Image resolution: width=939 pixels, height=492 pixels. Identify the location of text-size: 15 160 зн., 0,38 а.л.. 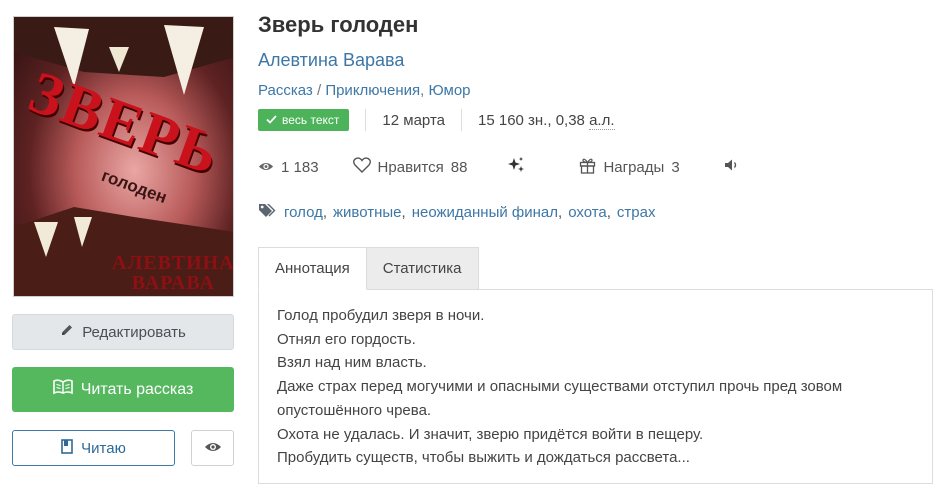
(546, 120).